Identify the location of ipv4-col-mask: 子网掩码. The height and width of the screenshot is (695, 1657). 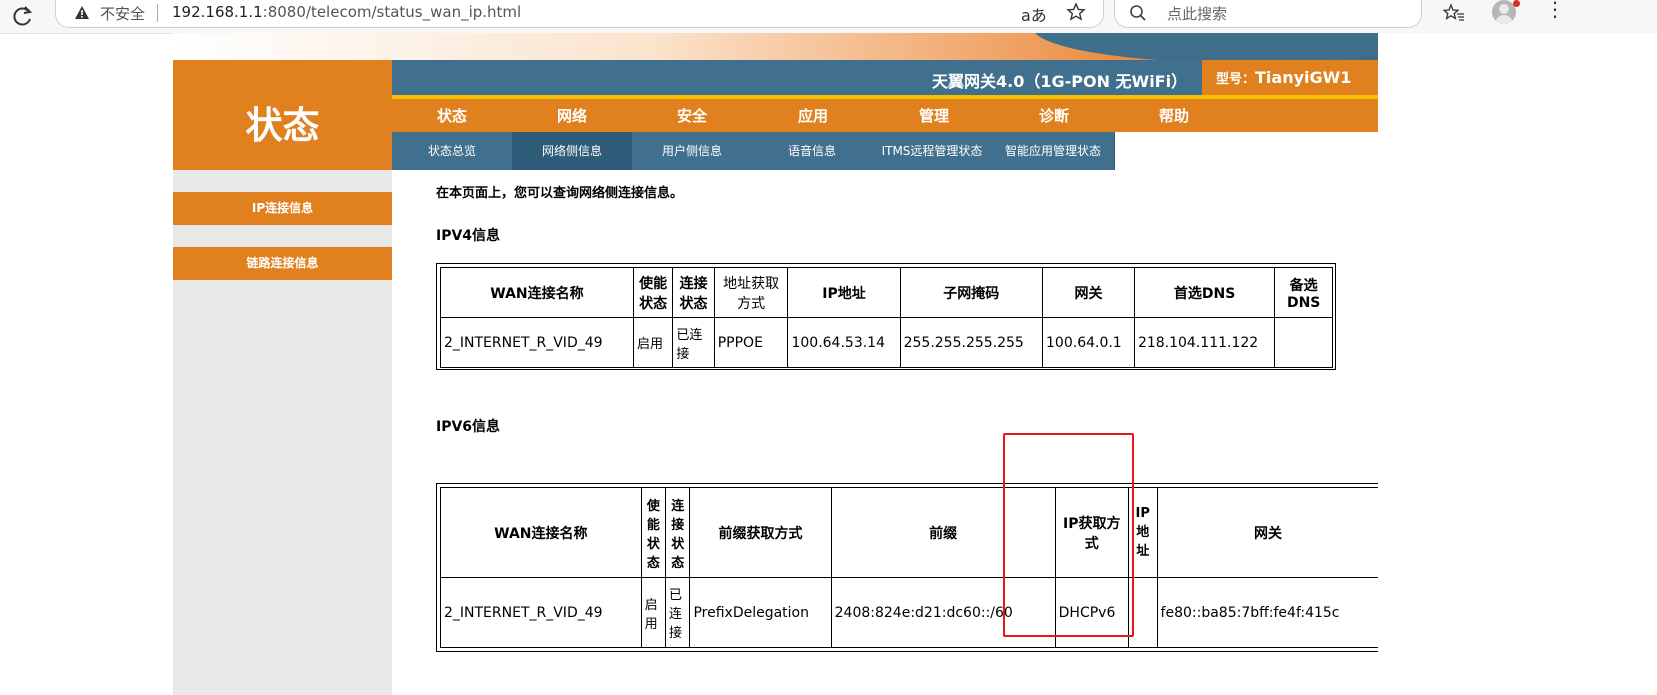
(971, 292).